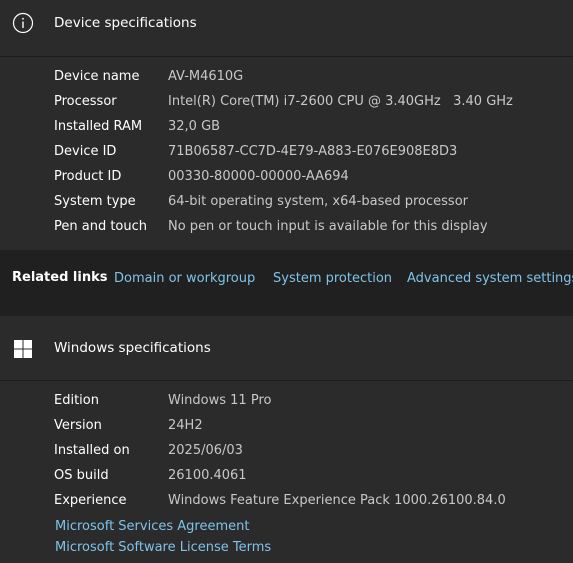 The image size is (573, 563). What do you see at coordinates (132, 348) in the screenshot?
I see `windows-specifications-title: Windows specifications` at bounding box center [132, 348].